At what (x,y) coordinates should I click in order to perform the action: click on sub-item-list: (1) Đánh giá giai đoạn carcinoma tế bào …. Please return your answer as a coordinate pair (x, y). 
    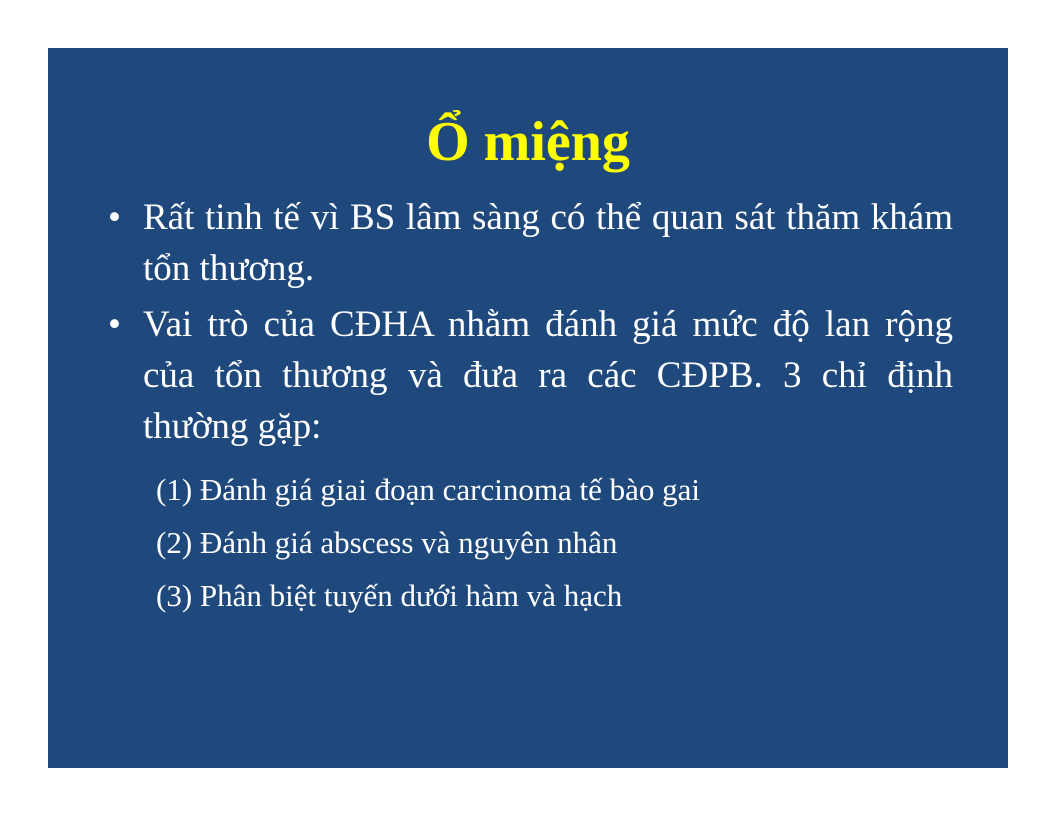
    Looking at the image, I should click on (428, 542).